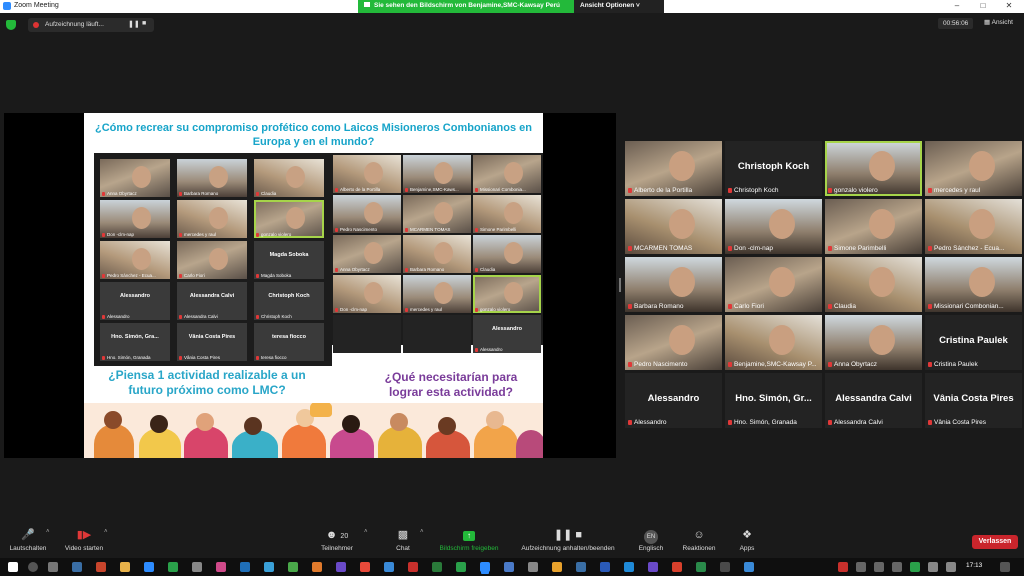  What do you see at coordinates (13, 567) in the screenshot?
I see `windows-start-icon` at bounding box center [13, 567].